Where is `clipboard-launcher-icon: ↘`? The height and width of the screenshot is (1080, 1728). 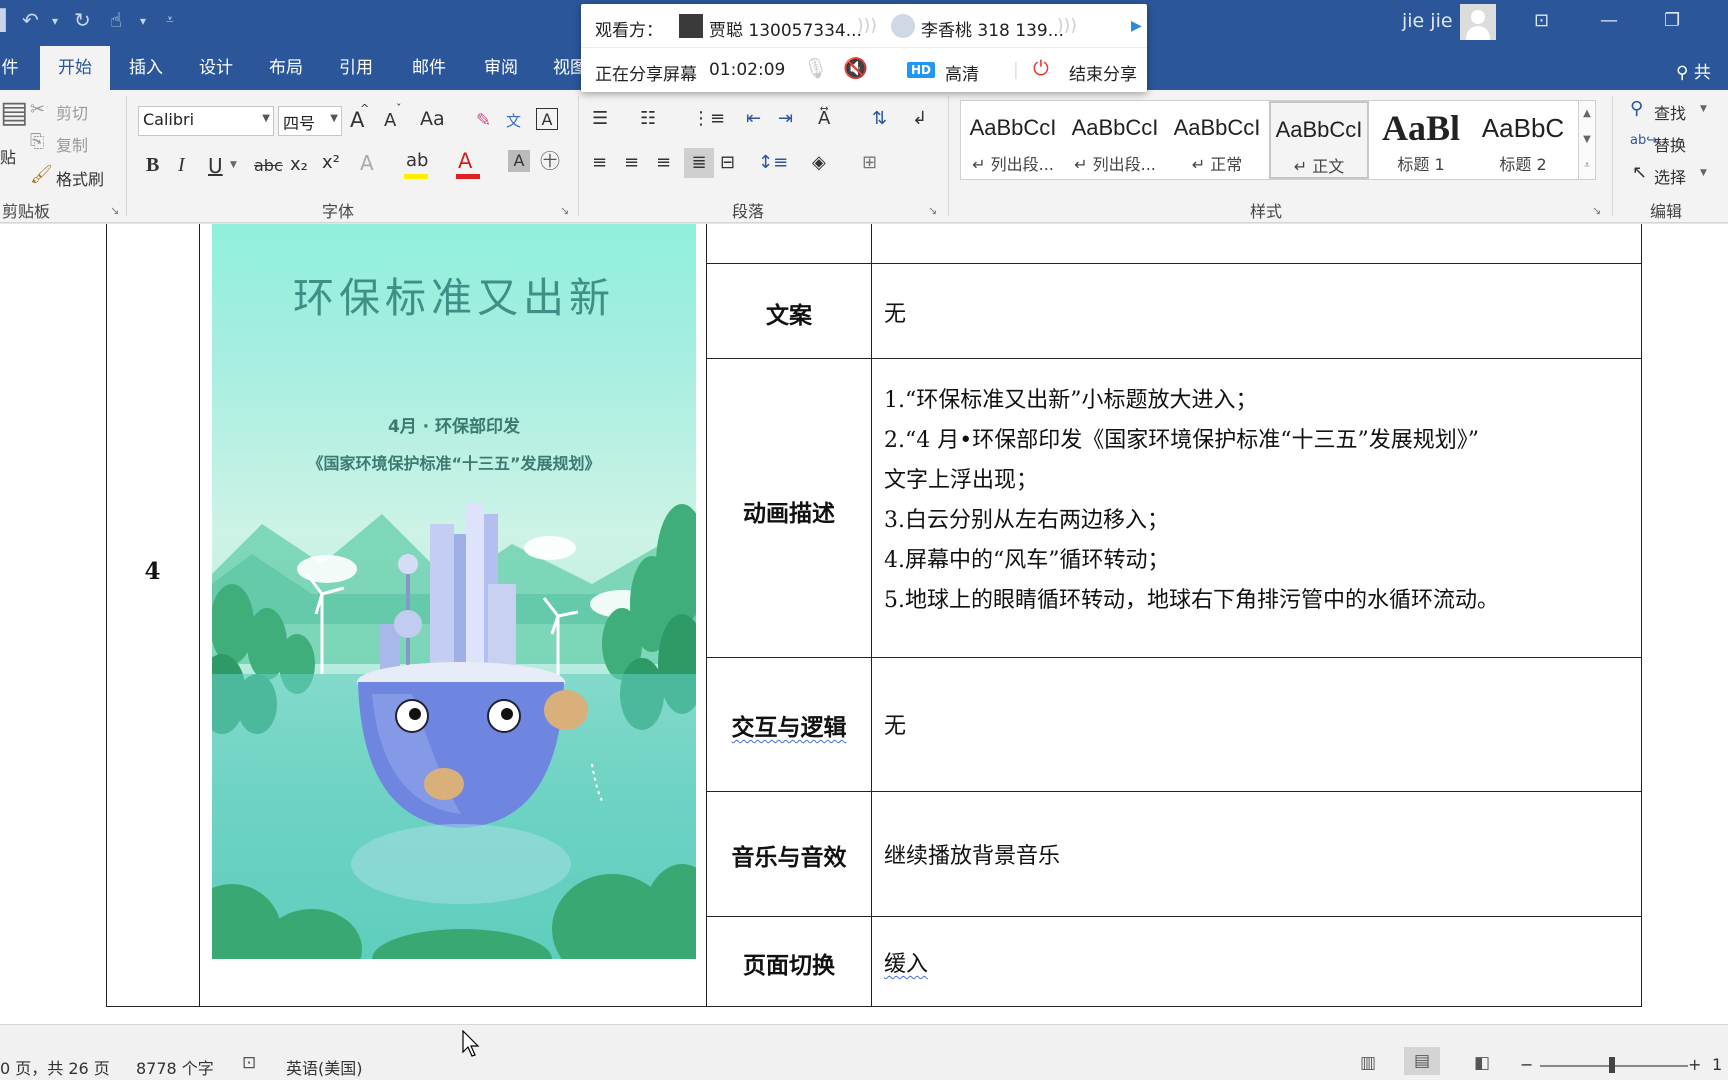 clipboard-launcher-icon: ↘ is located at coordinates (114, 211).